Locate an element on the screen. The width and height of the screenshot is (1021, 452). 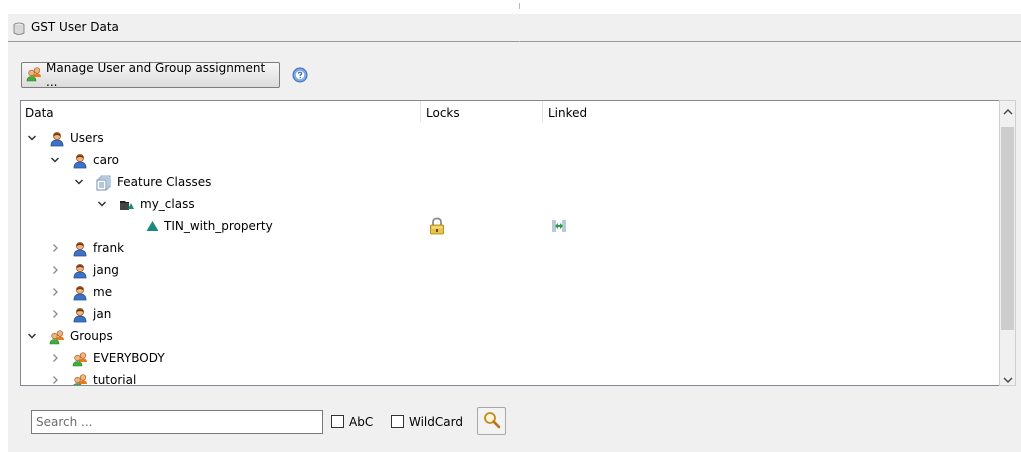
feature-classes-icon is located at coordinates (104, 184).